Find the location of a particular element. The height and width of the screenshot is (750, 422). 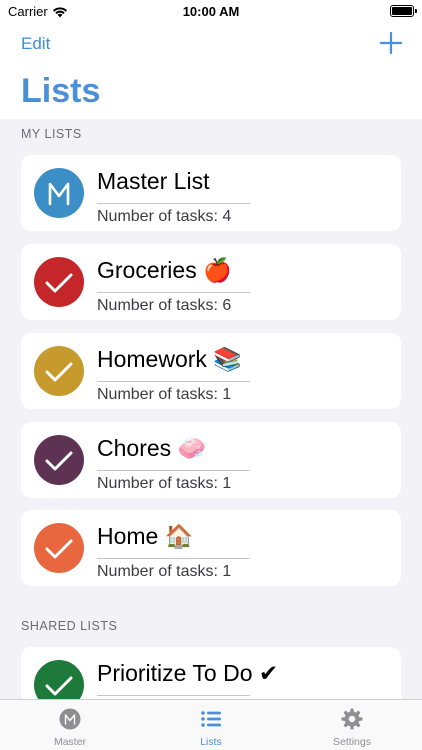

edit-button: Edit is located at coordinates (35, 44).